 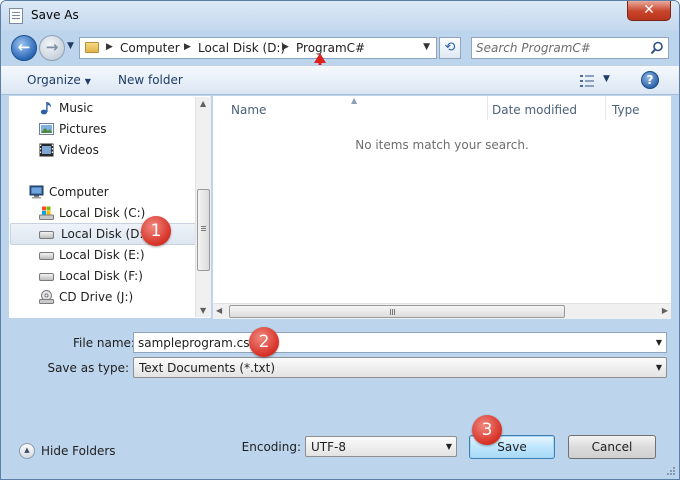 What do you see at coordinates (671, 471) in the screenshot?
I see `resize-grip-icon` at bounding box center [671, 471].